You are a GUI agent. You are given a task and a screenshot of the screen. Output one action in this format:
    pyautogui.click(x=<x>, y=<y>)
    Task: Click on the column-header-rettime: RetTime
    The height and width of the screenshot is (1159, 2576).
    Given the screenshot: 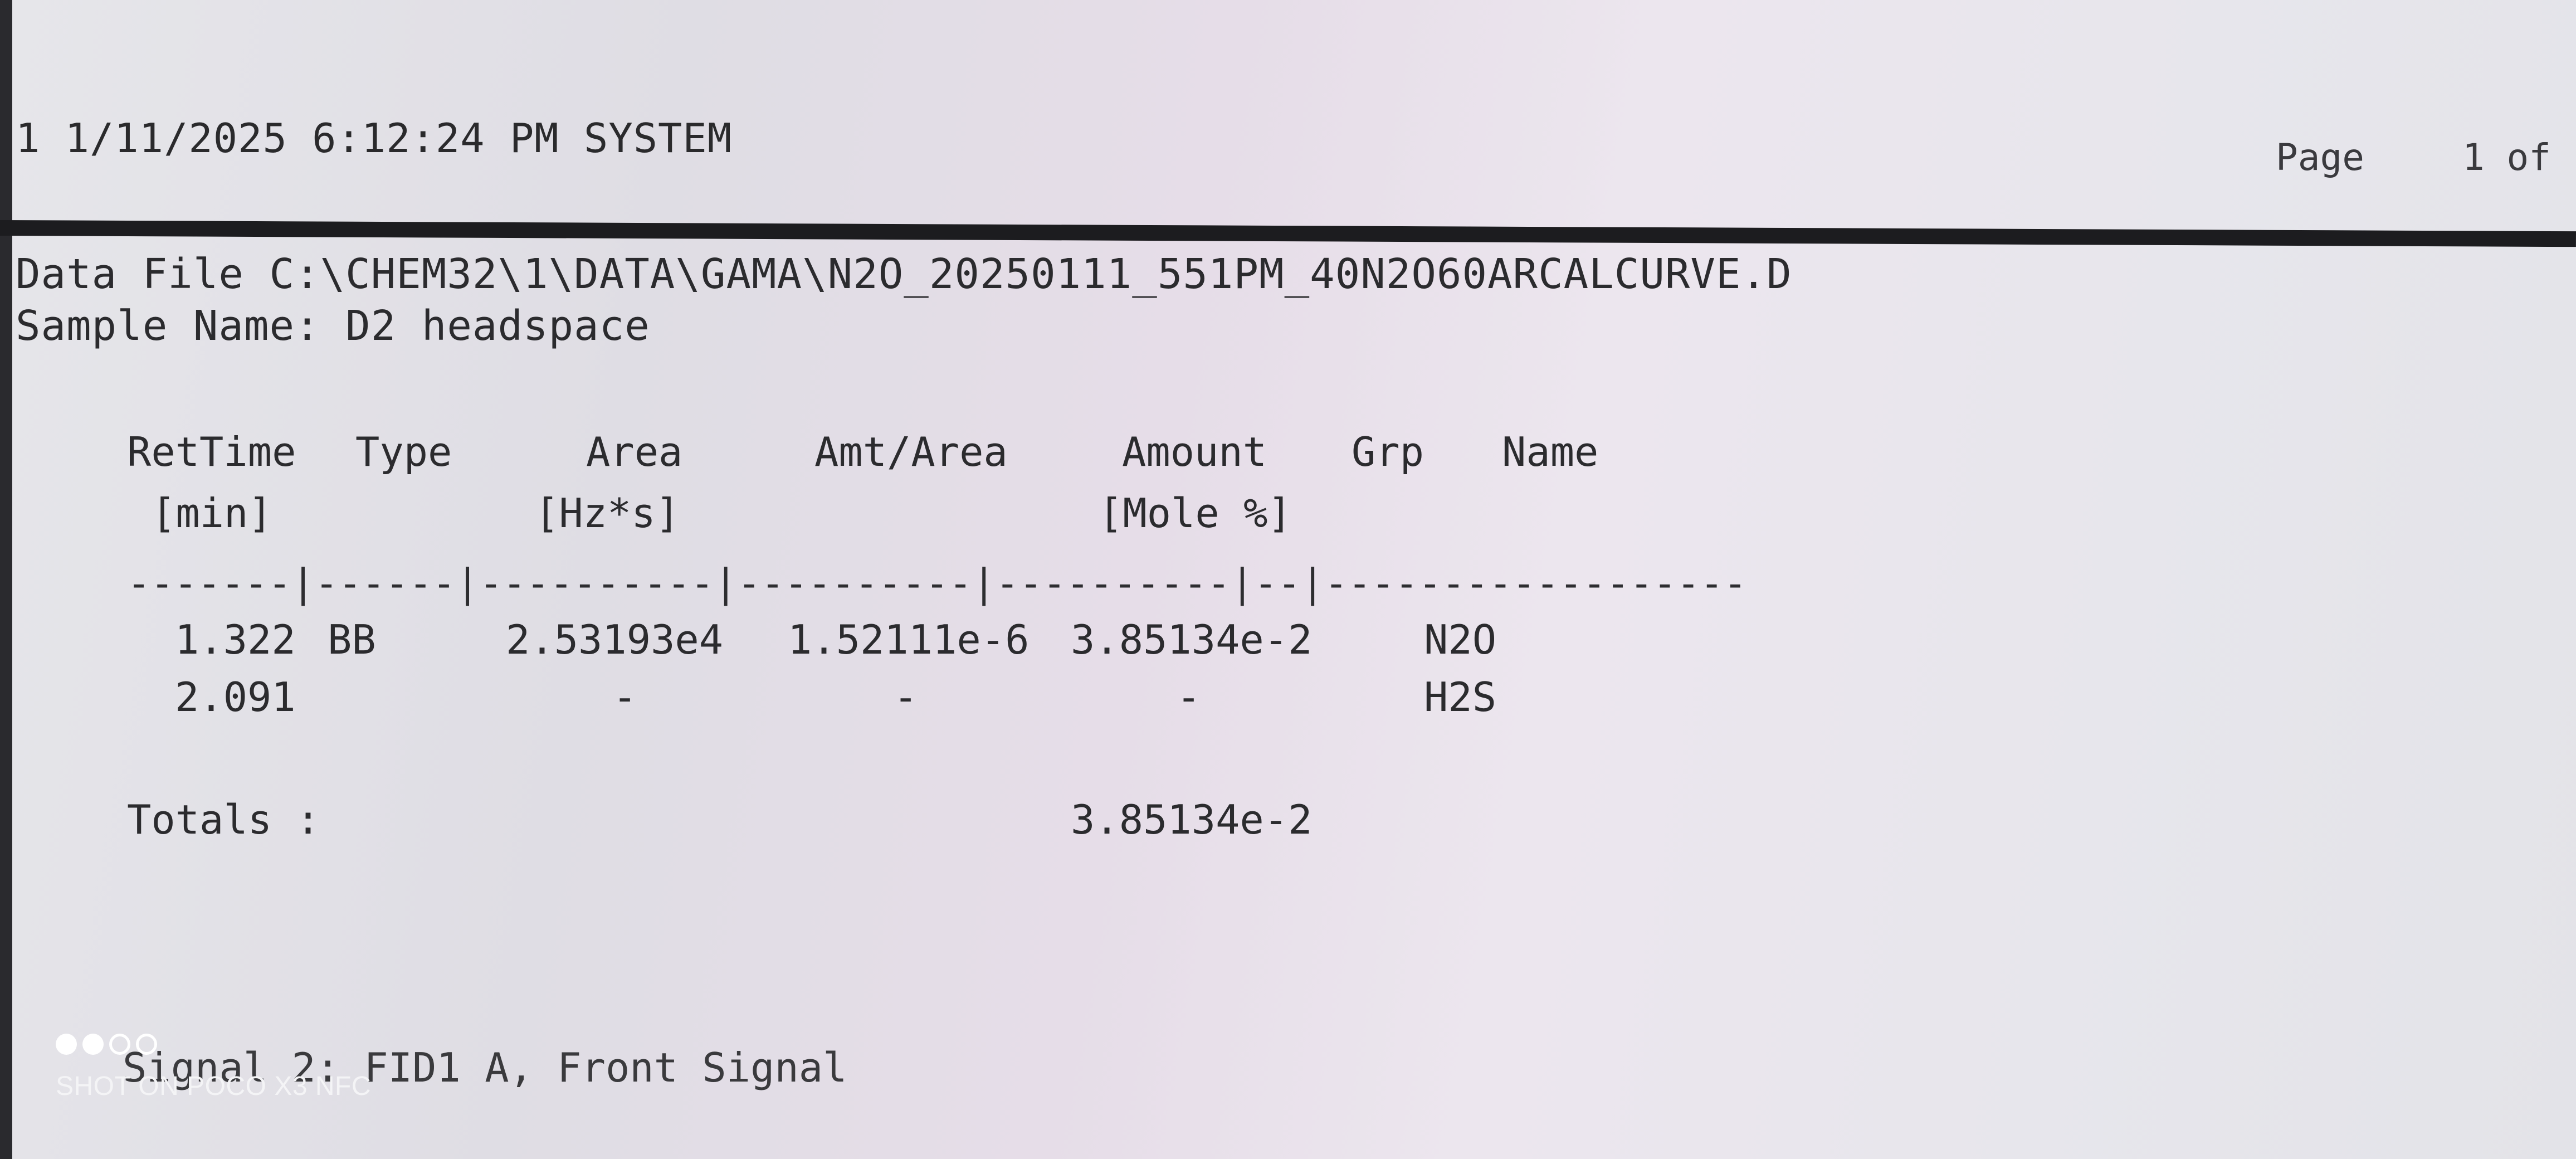 What is the action you would take?
    pyautogui.click(x=211, y=451)
    